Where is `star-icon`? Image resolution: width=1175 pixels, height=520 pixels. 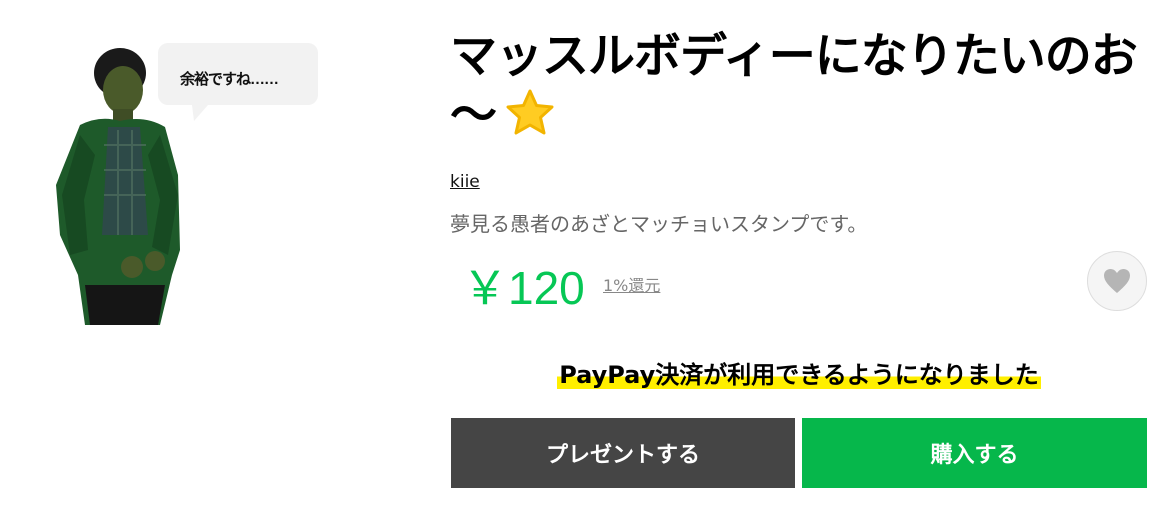
star-icon is located at coordinates (530, 113).